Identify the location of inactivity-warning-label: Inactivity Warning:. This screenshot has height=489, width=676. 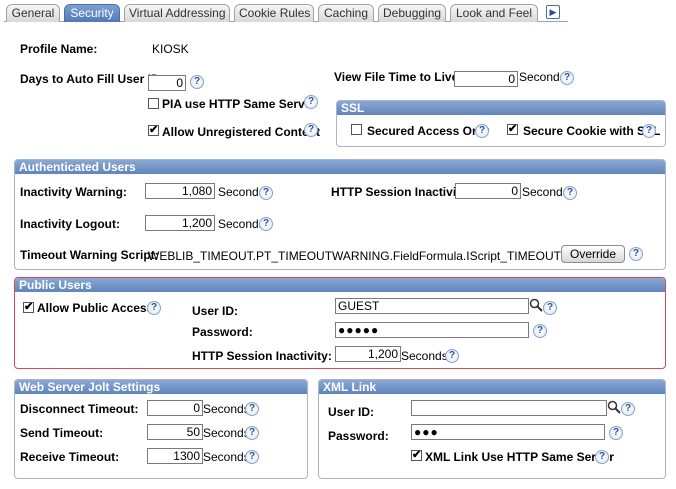
(73, 192).